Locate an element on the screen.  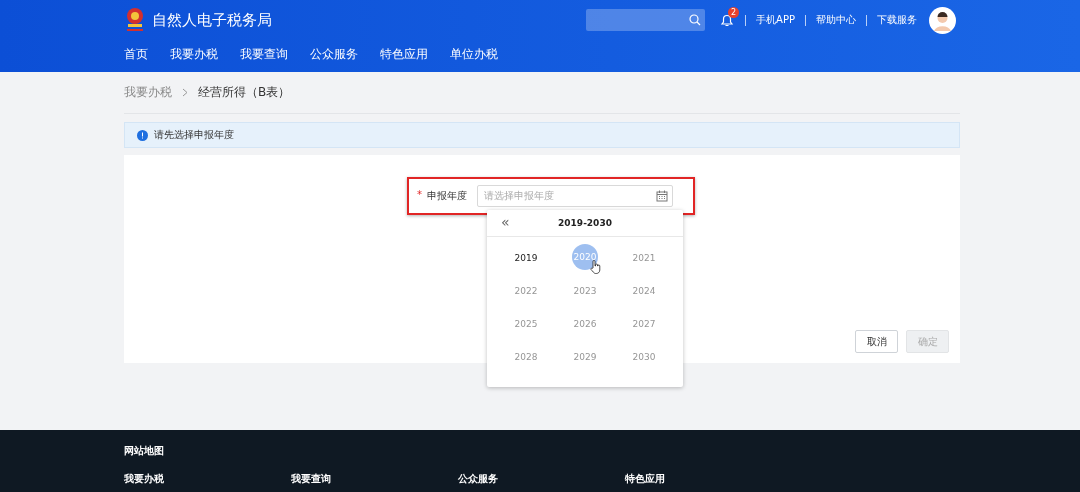
nav-tab: 我要查询 is located at coordinates (264, 56).